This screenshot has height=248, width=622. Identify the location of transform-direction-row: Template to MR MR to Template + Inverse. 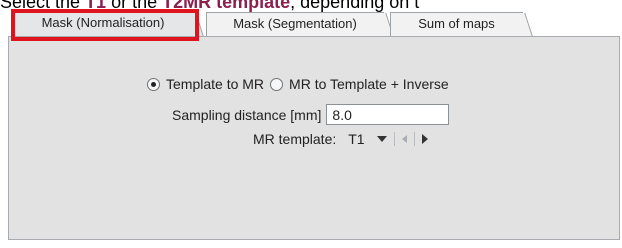
(298, 84).